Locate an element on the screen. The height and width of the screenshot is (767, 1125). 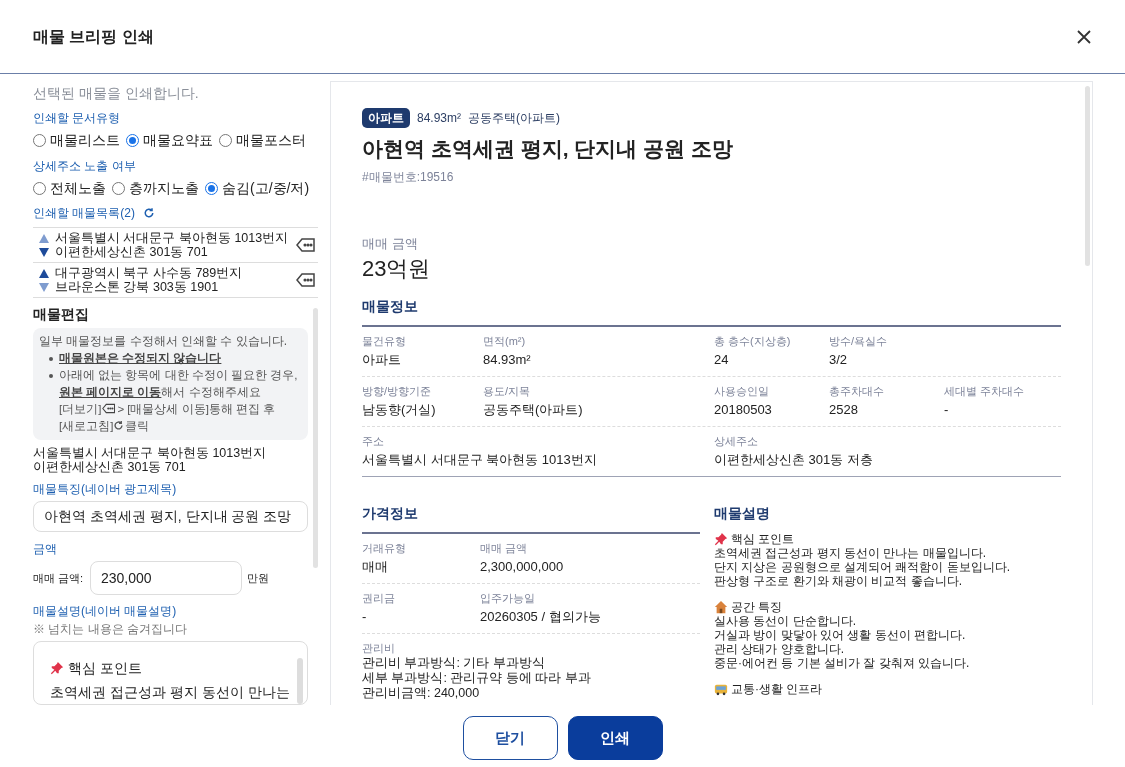
print-button: 인쇄 is located at coordinates (615, 738).